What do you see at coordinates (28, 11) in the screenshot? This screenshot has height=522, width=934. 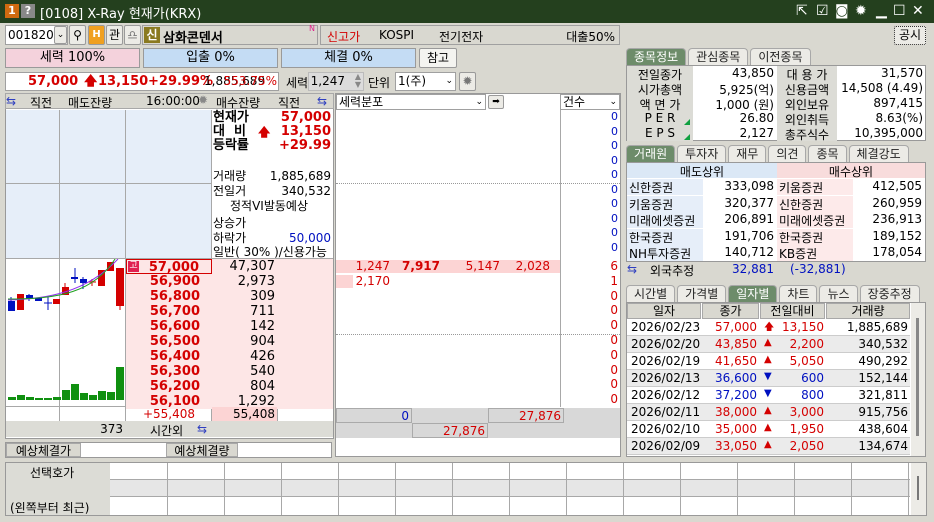 I see `help-icon: ?` at bounding box center [28, 11].